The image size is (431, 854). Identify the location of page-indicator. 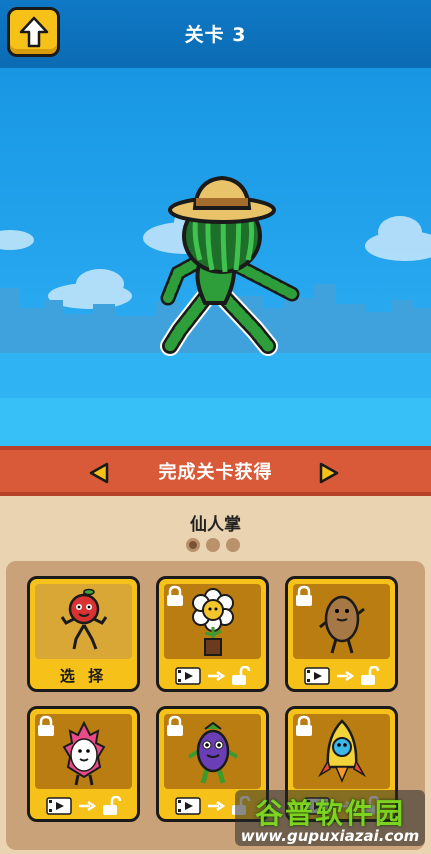
(213, 545).